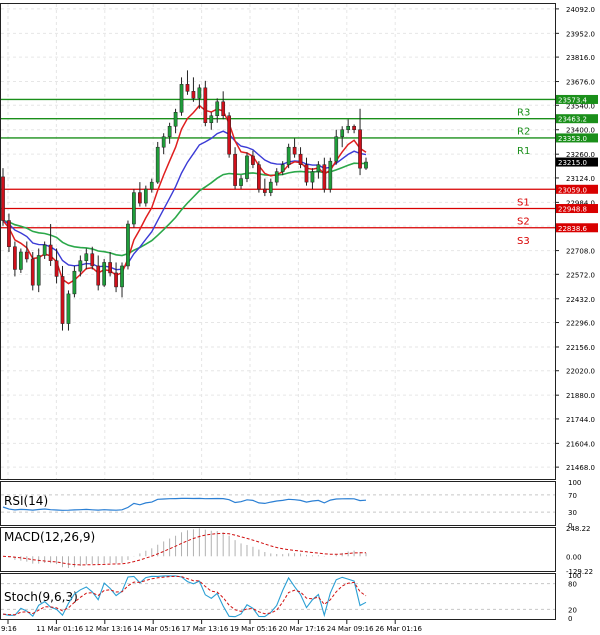  I want to click on macd-tick-label: 0.00, so click(574, 557).